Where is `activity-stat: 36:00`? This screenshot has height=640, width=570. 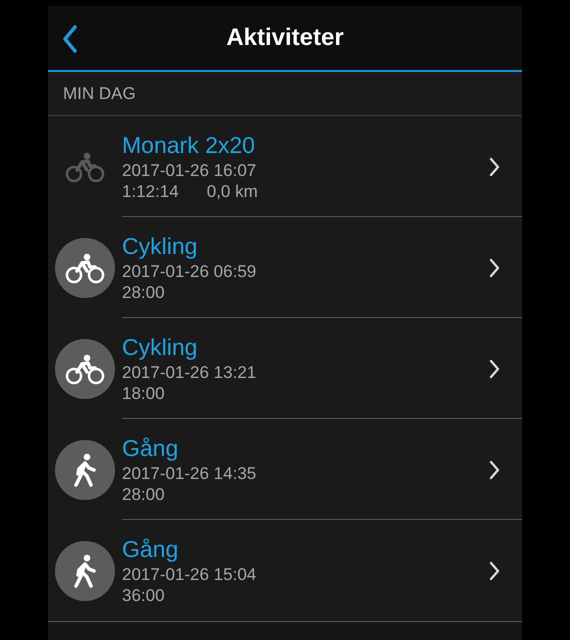 activity-stat: 36:00 is located at coordinates (143, 595).